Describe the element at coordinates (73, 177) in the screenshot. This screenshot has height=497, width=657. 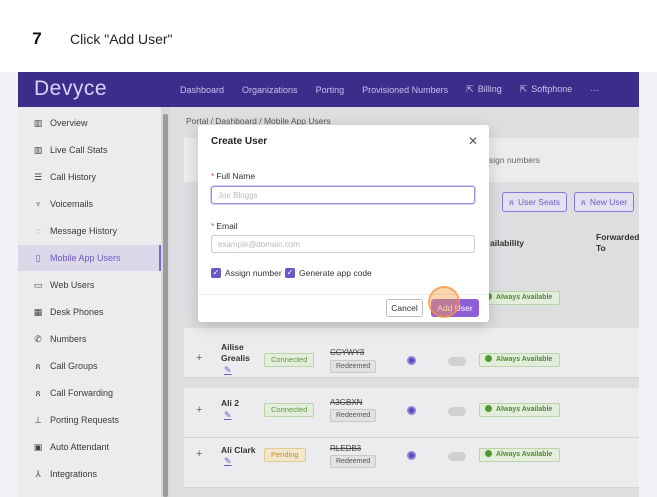
I see `sidebar-item-label: Call History` at that location.